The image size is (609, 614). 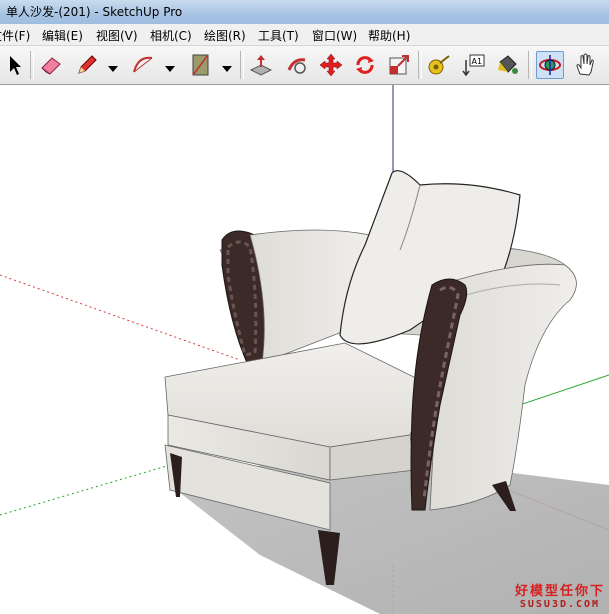 What do you see at coordinates (87, 65) in the screenshot?
I see `pencil-icon` at bounding box center [87, 65].